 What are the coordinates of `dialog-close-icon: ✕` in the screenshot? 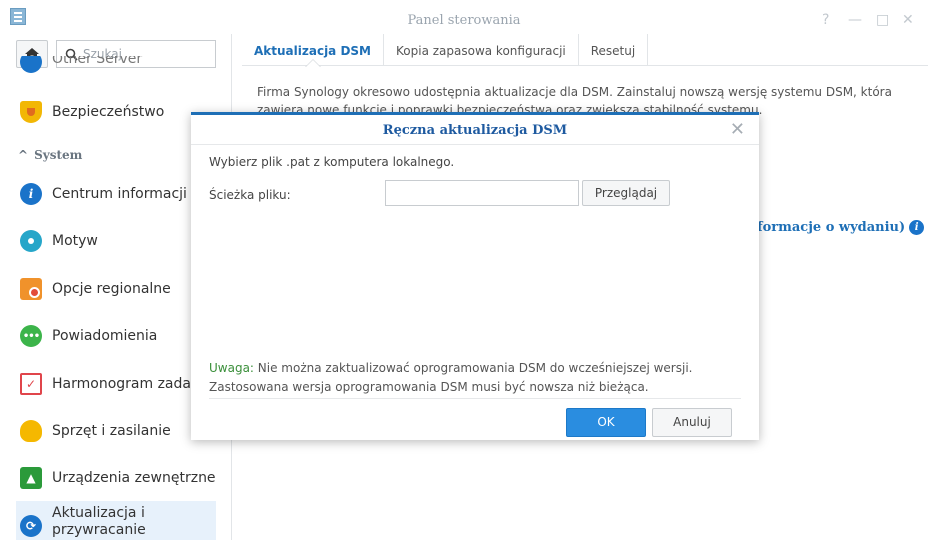 It's located at (737, 129).